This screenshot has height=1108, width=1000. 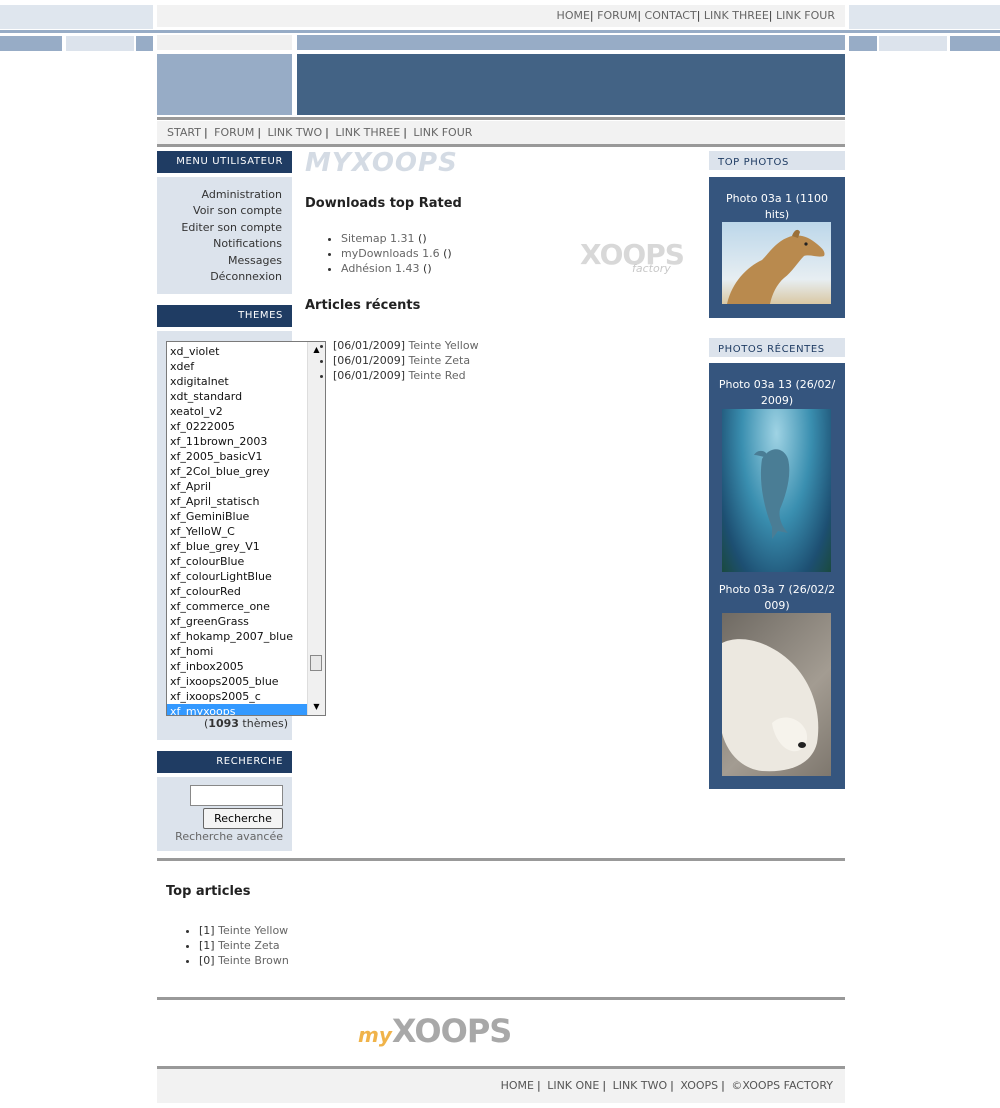 I want to click on header-banner-left, so click(x=224, y=84).